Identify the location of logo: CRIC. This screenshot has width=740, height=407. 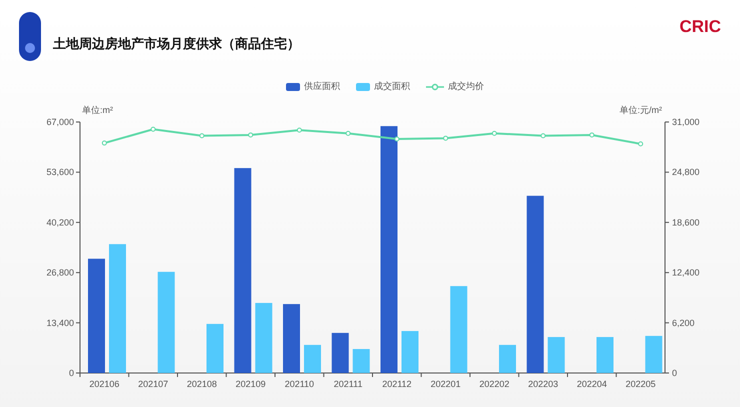
(700, 27).